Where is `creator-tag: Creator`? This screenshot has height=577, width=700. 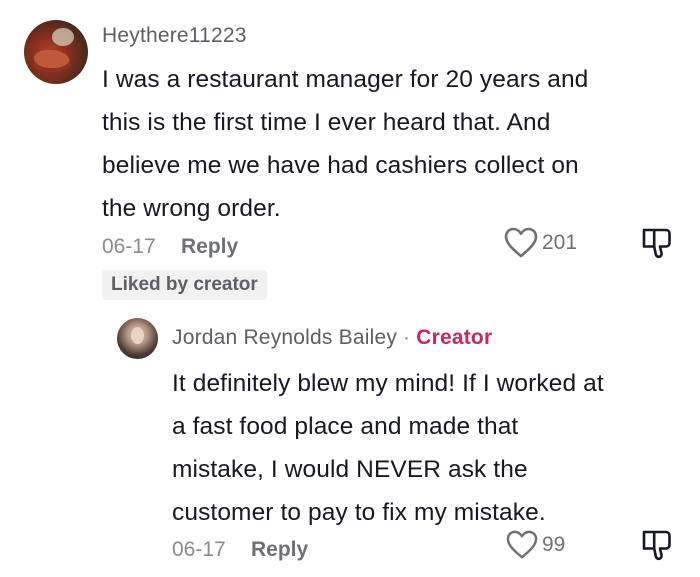
creator-tag: Creator is located at coordinates (454, 337).